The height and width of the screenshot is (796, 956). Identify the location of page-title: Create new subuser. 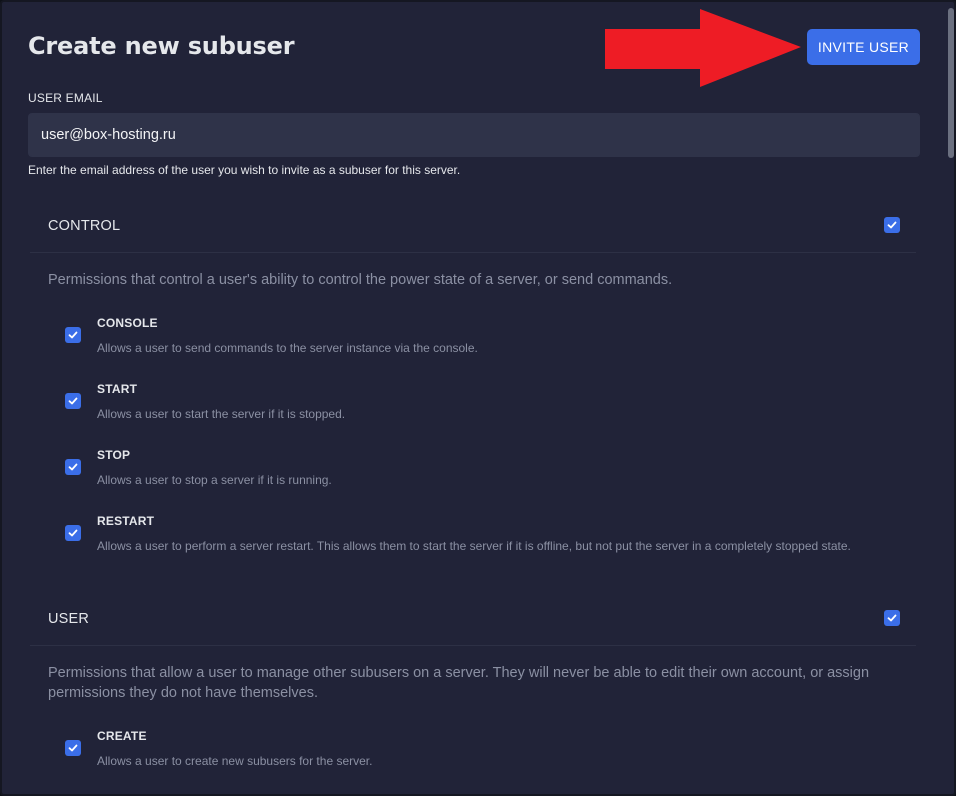
(161, 46).